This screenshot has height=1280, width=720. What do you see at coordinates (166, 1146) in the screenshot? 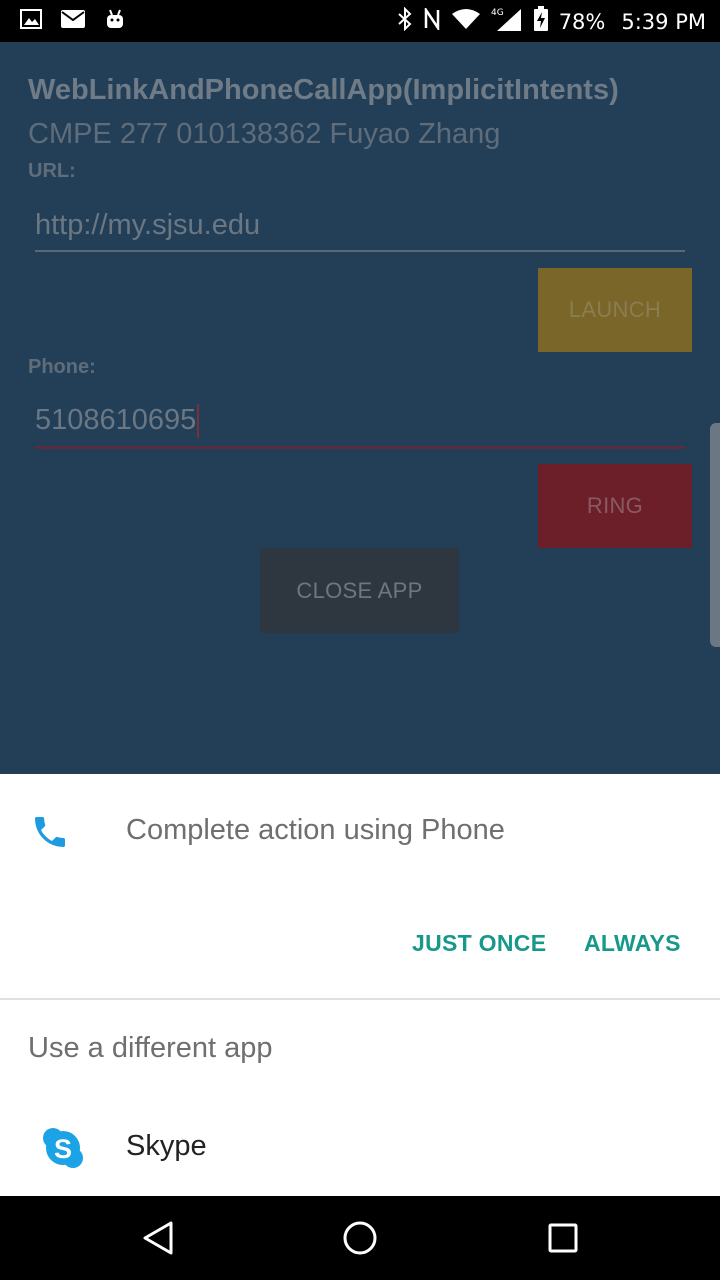
I see `app-option-label: Skype` at bounding box center [166, 1146].